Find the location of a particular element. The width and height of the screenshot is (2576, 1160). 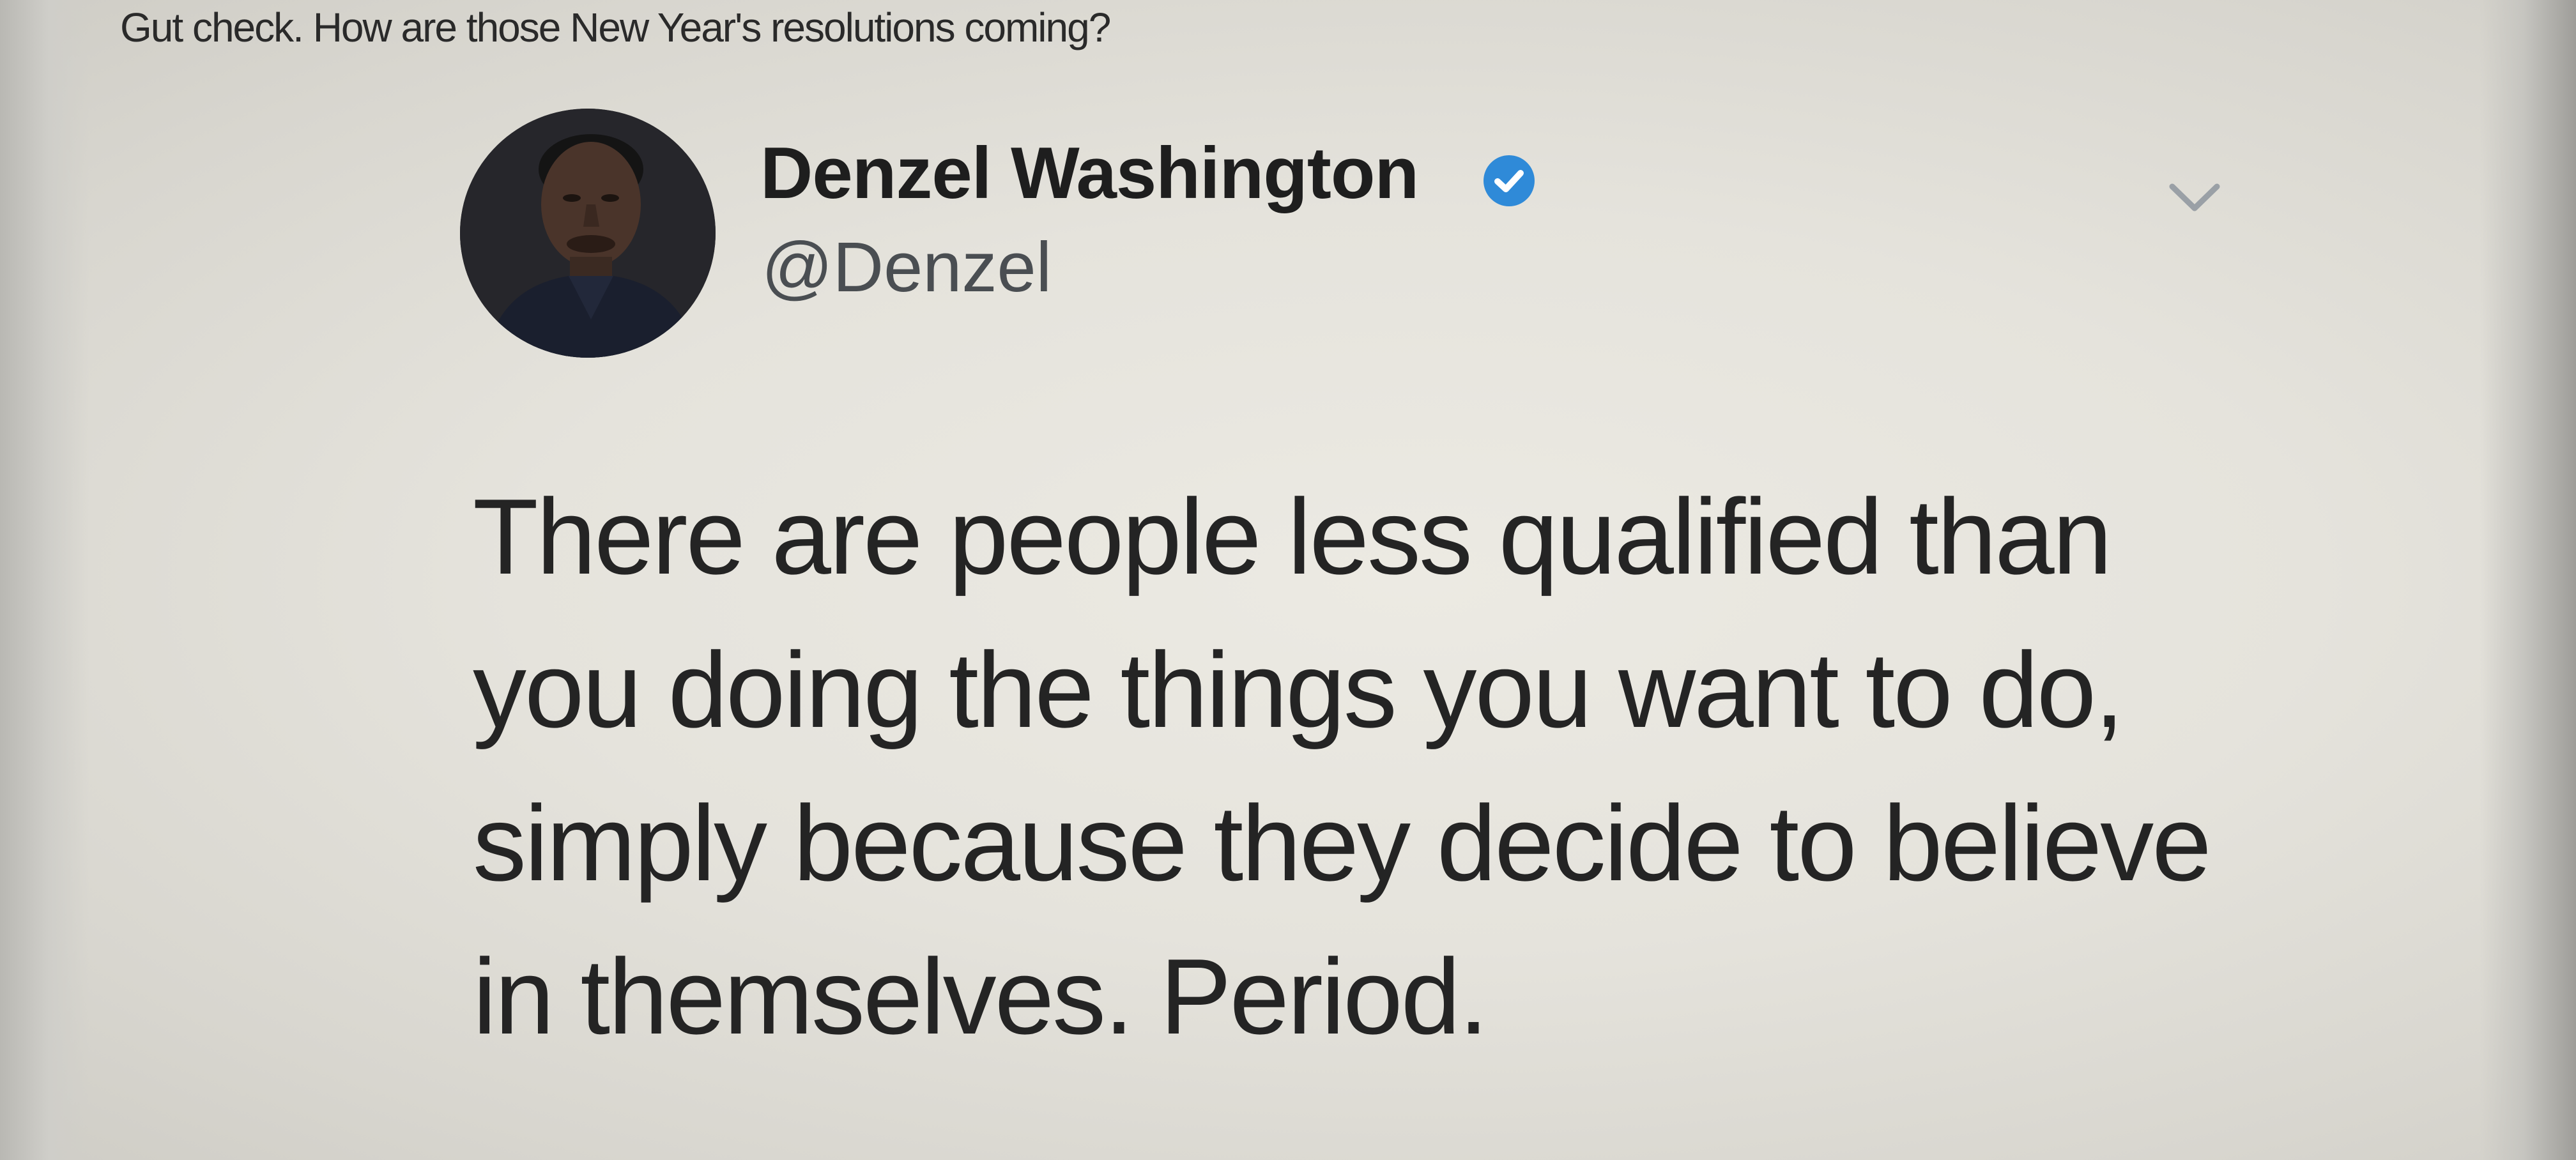

monitor-bezel-right is located at coordinates (2528, 580).